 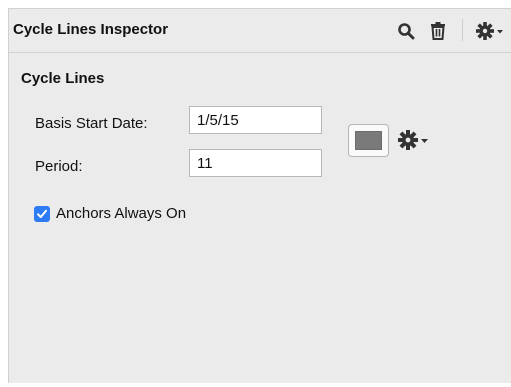 I want to click on checkmark-icon, so click(x=42, y=213).